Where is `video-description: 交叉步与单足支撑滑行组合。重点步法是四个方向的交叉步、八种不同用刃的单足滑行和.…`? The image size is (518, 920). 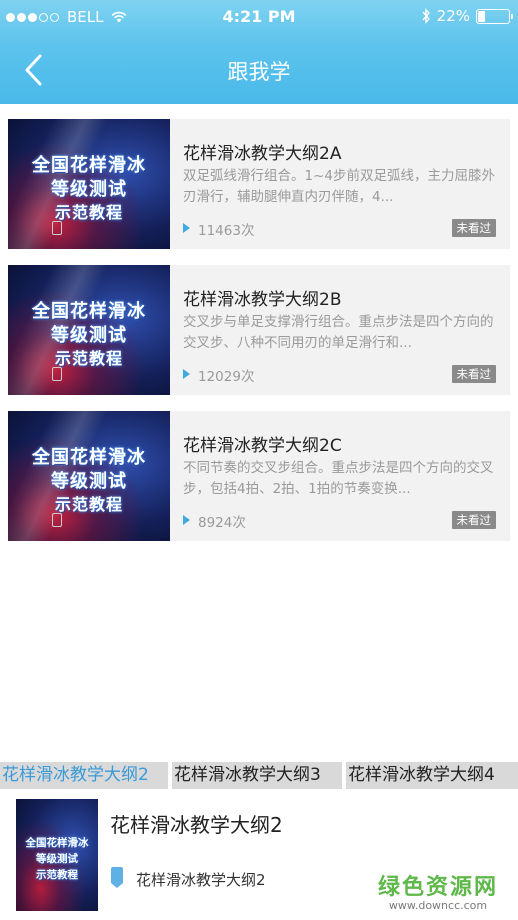 video-description: 交叉步与单足支撑滑行组合。重点步法是四个方向的交叉步、八种不同用刃的单足滑行和.… is located at coordinates (338, 332).